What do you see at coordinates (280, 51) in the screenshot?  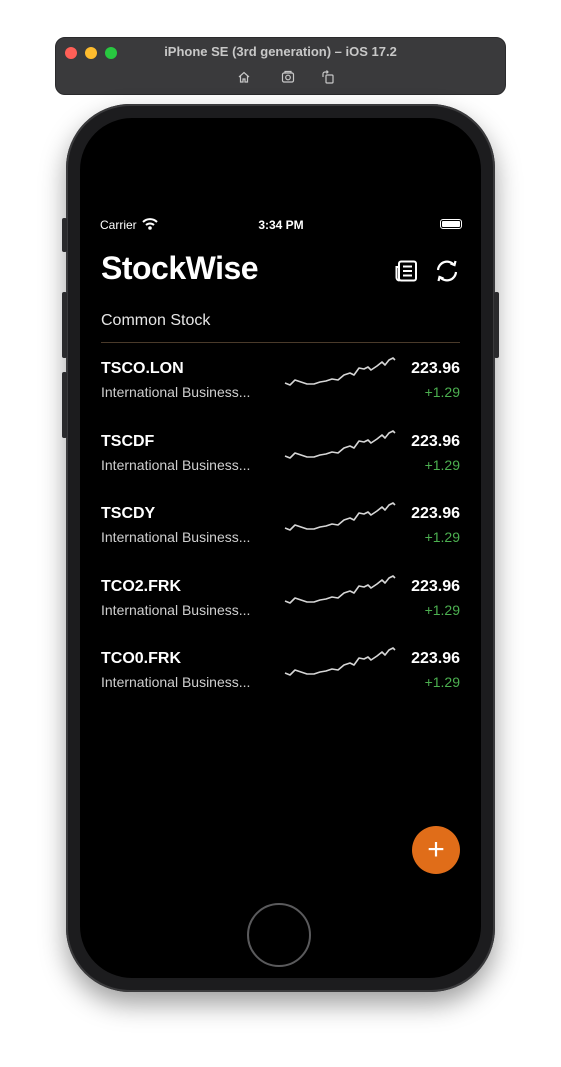 I see `simulator-title: iPhone SE (3rd generation) – iOS 17.2` at bounding box center [280, 51].